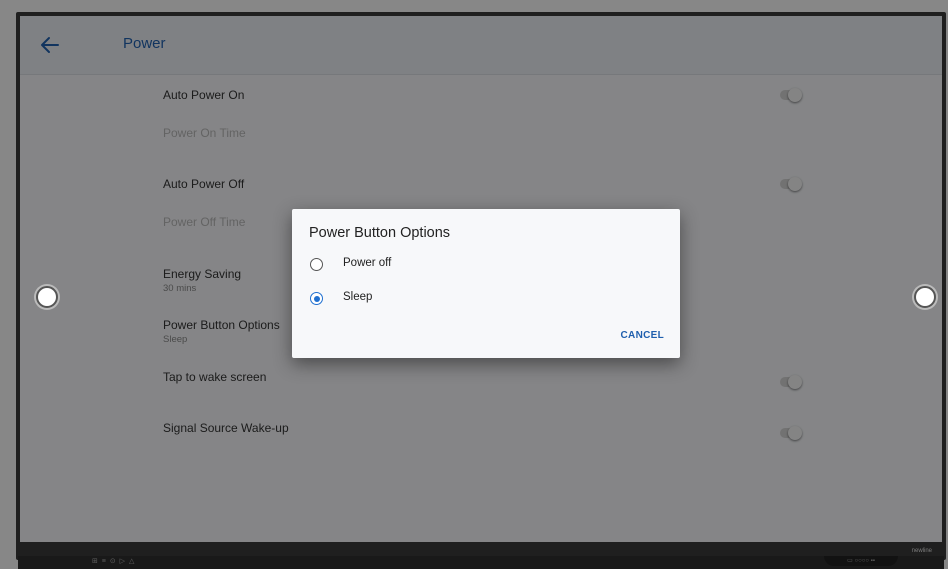  Describe the element at coordinates (410, 266) in the screenshot. I see `option-power-off: Power off` at that location.